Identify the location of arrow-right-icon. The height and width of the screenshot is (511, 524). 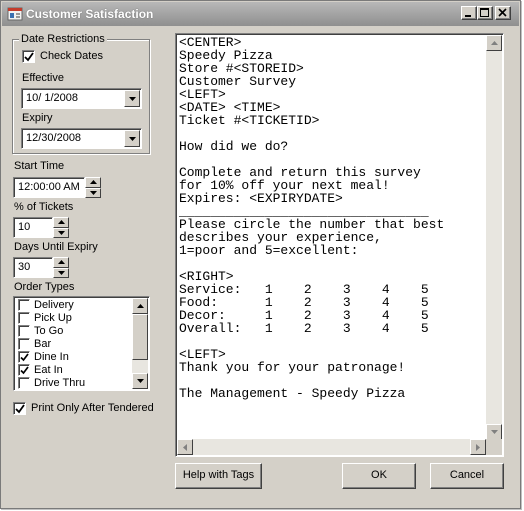
(478, 447).